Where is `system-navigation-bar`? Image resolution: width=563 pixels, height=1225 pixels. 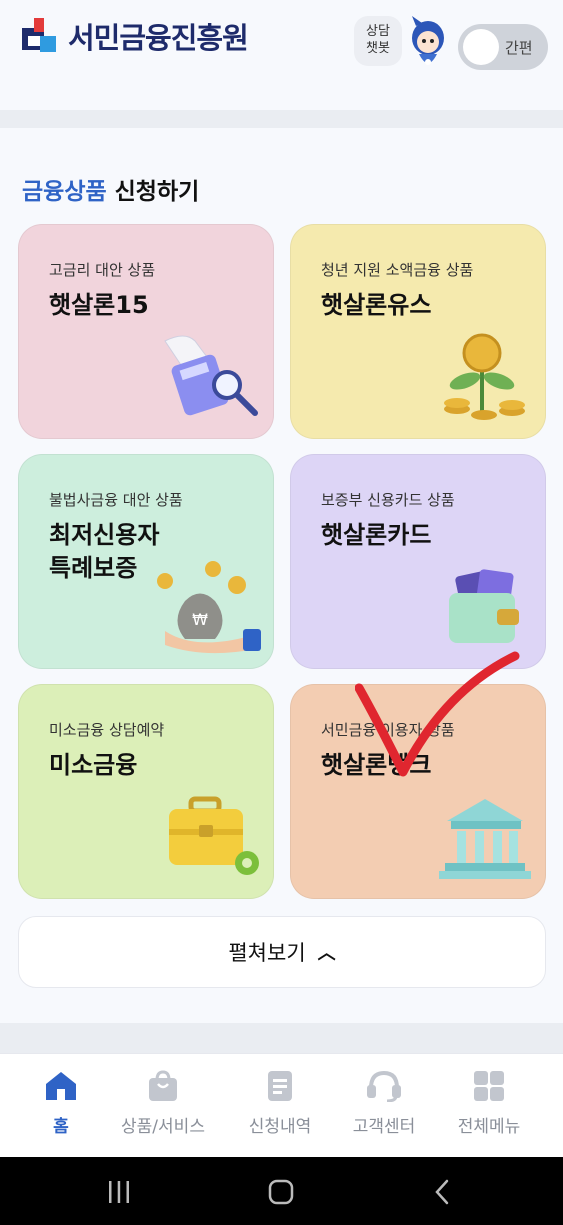 system-navigation-bar is located at coordinates (281, 1191).